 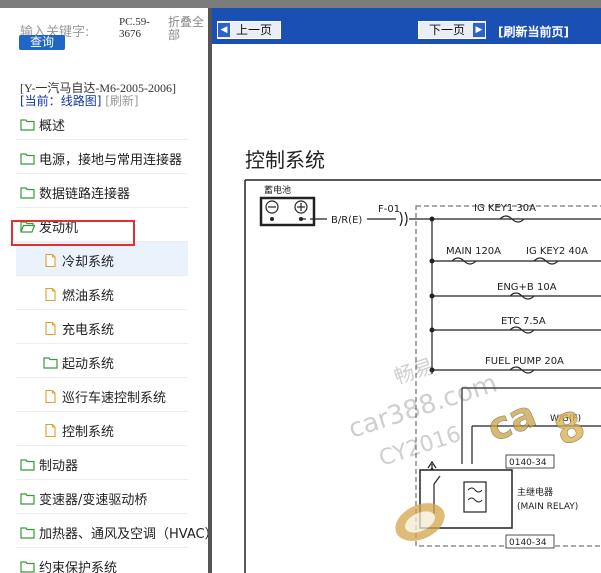 What do you see at coordinates (406, 26) in the screenshot?
I see `page-toolbar: ◀ 上一页 下一页 ▶ [刷新当前页]` at bounding box center [406, 26].